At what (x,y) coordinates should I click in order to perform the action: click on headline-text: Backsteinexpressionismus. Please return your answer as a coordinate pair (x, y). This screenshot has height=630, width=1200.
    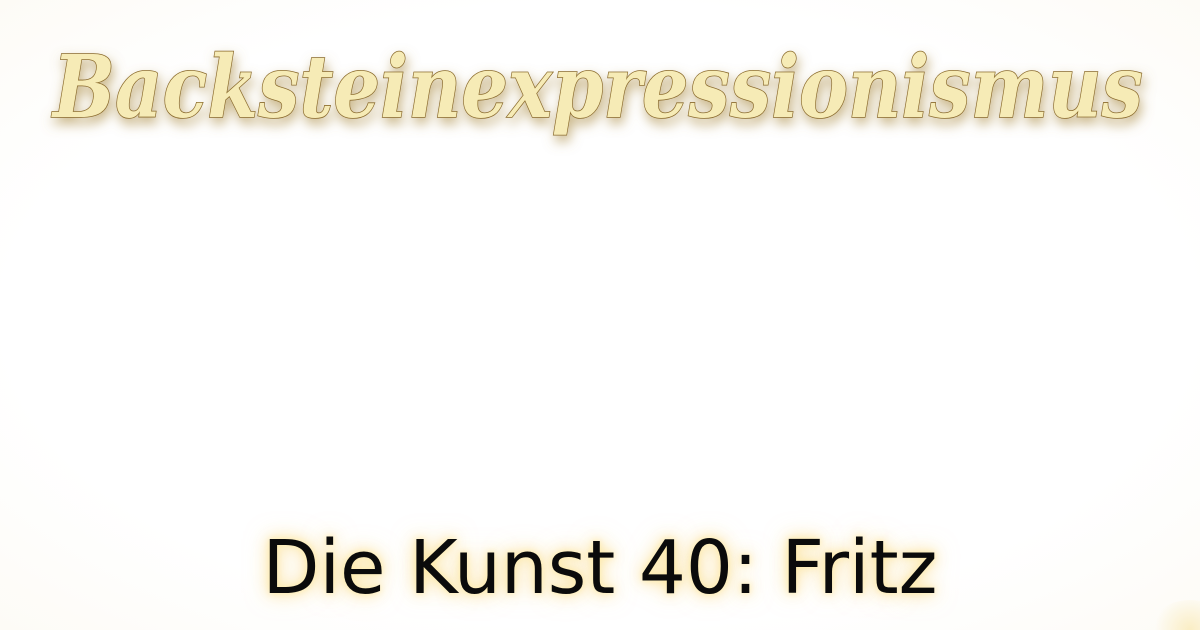
    Looking at the image, I should click on (596, 87).